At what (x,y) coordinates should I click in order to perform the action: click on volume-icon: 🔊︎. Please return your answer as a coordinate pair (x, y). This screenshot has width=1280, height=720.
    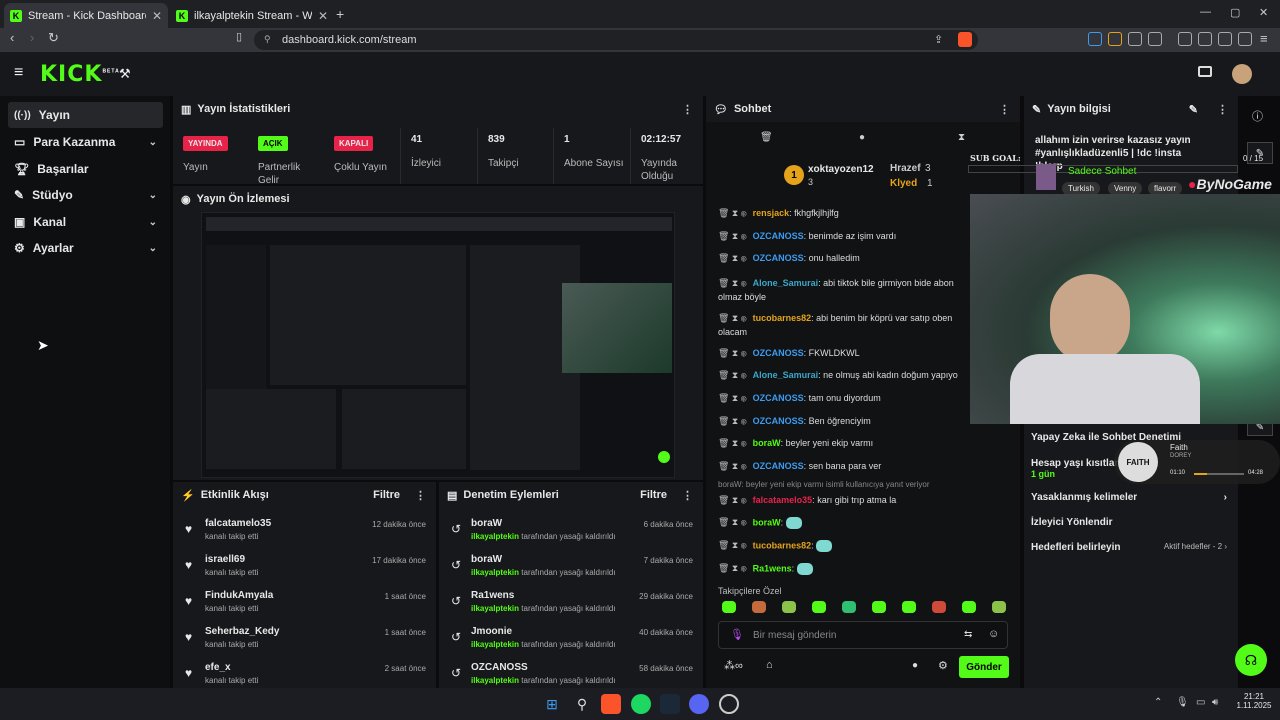
    Looking at the image, I should click on (1215, 702).